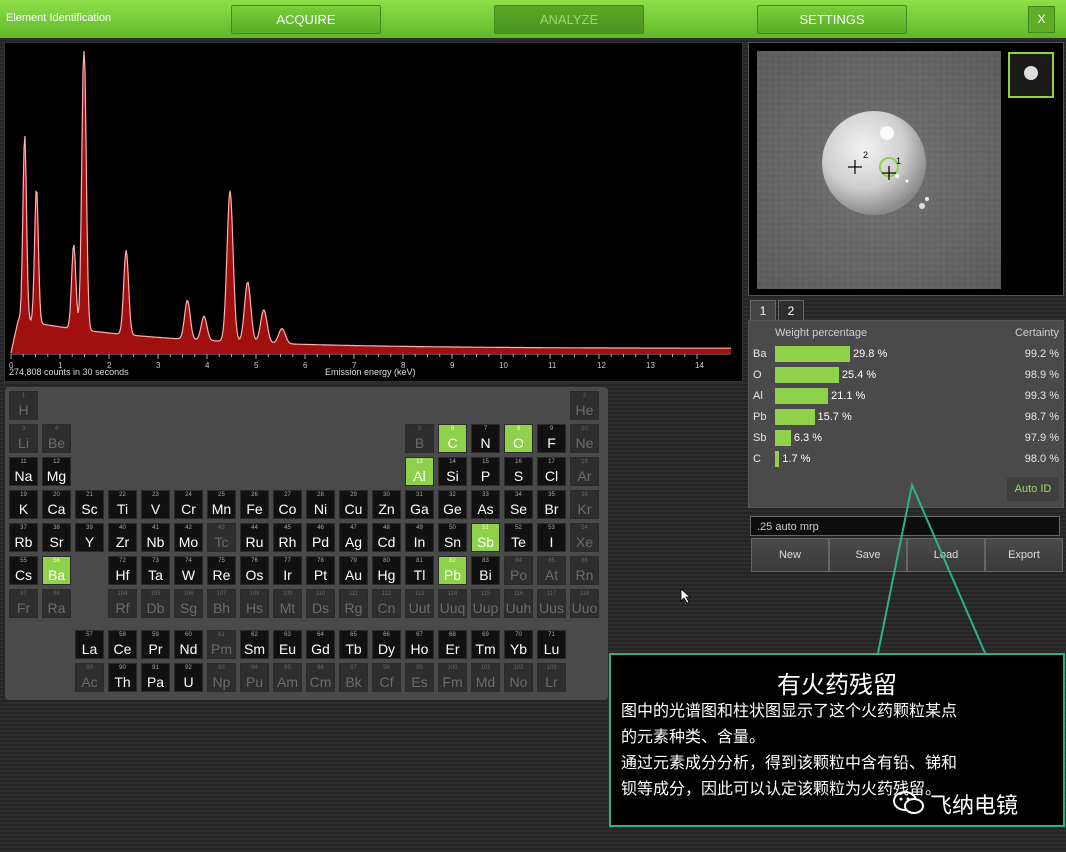  I want to click on element-se: 34 Se, so click(518, 504).